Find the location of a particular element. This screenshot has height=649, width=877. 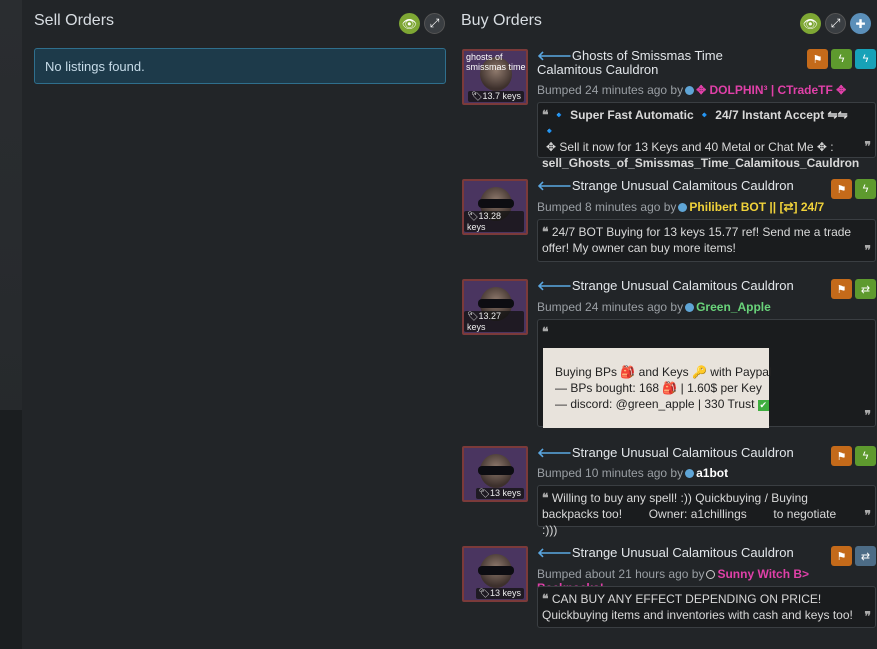

add-order-button: ✚ is located at coordinates (860, 23).